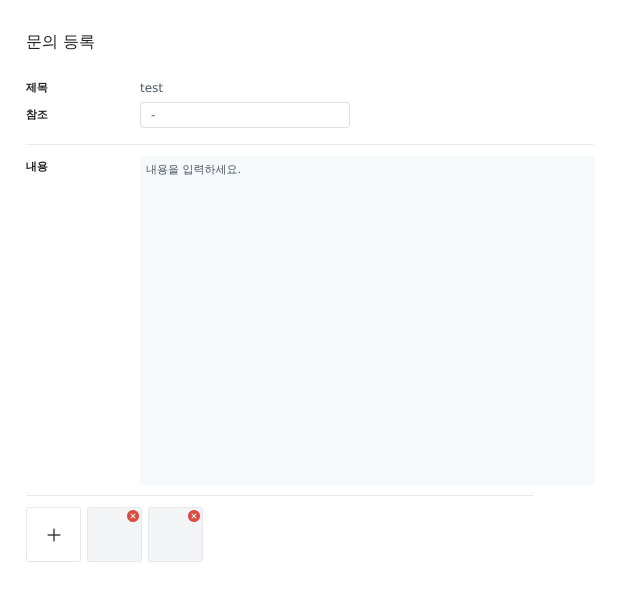  What do you see at coordinates (37, 167) in the screenshot?
I see `field-label: 내용` at bounding box center [37, 167].